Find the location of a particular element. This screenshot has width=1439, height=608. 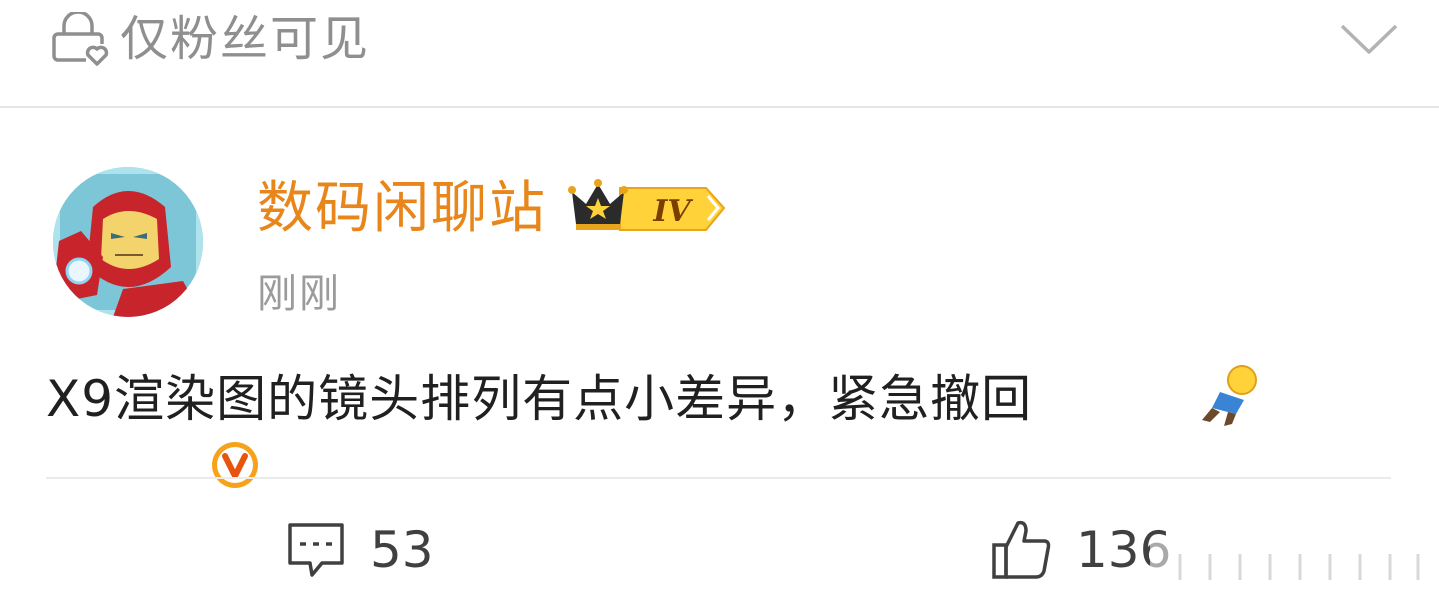

author-name: 数码闲聊站 is located at coordinates (402, 209).